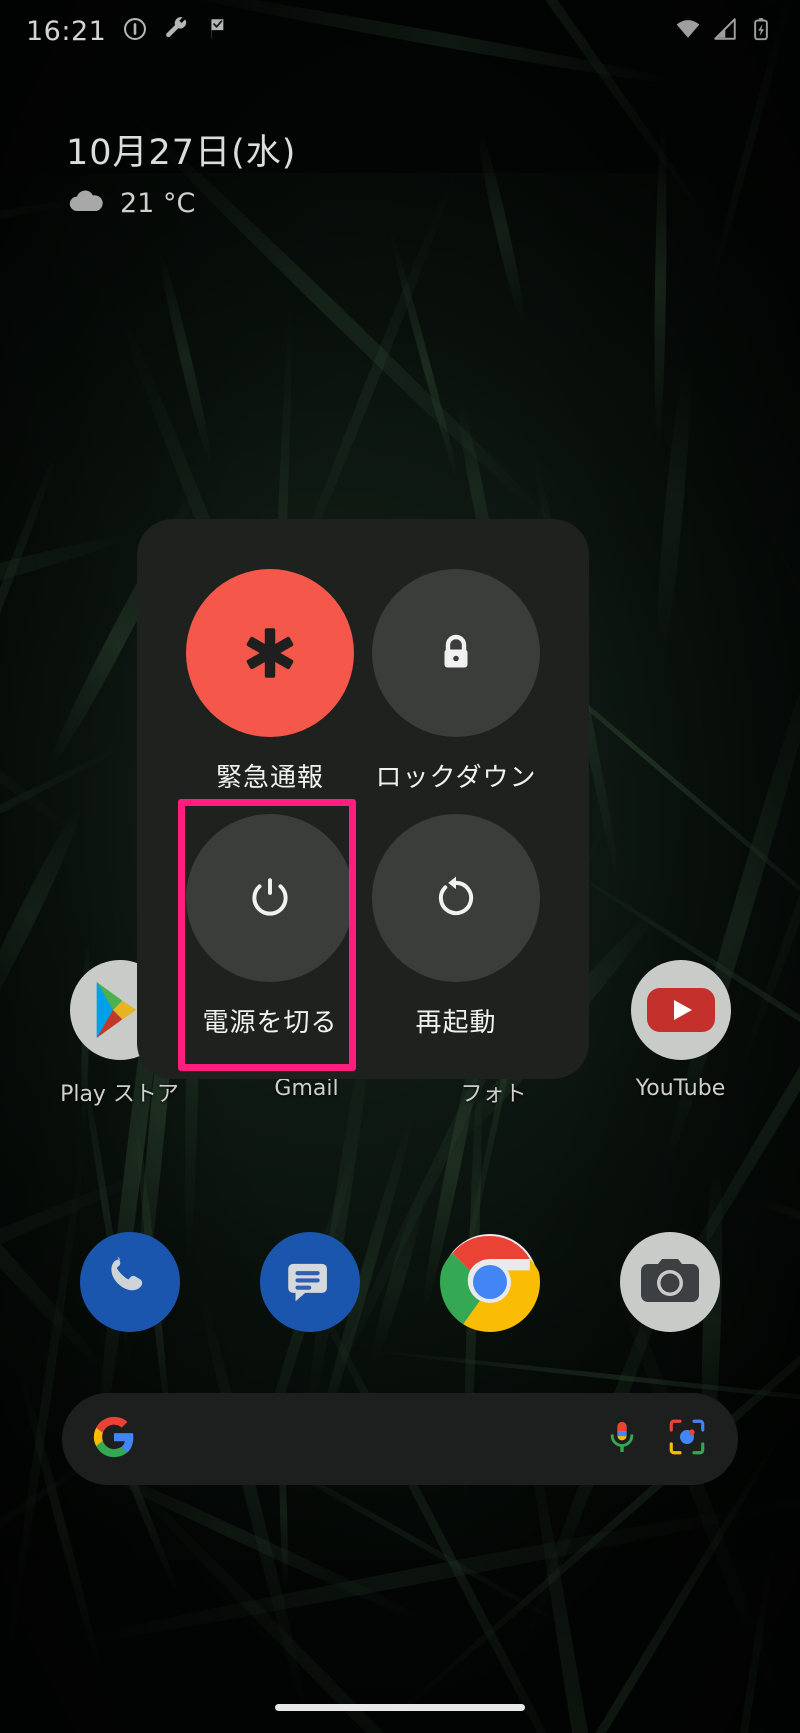 This screenshot has width=800, height=1733. Describe the element at coordinates (680, 1088) in the screenshot. I see `app-label: YouTube` at that location.